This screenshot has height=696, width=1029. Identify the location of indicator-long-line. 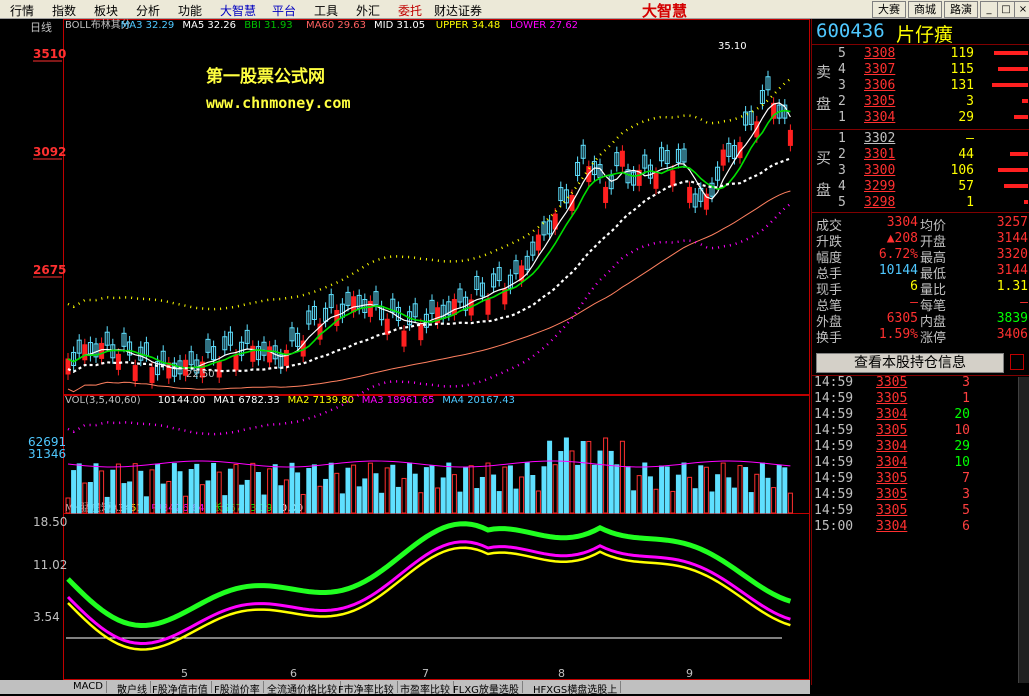
(429, 575).